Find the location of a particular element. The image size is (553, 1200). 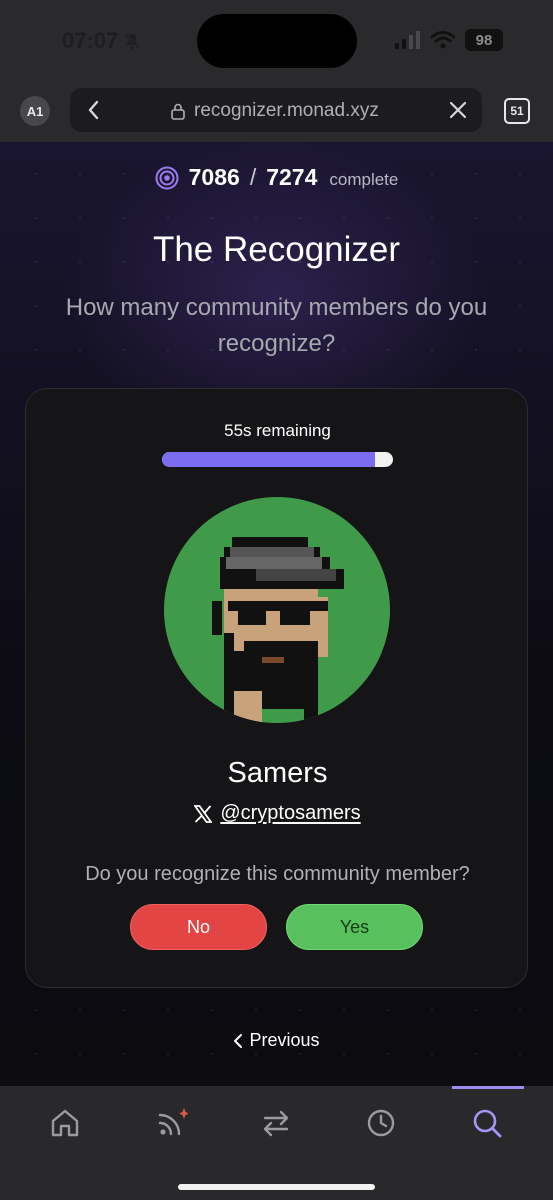

status-time: 07:07 is located at coordinates (90, 40).